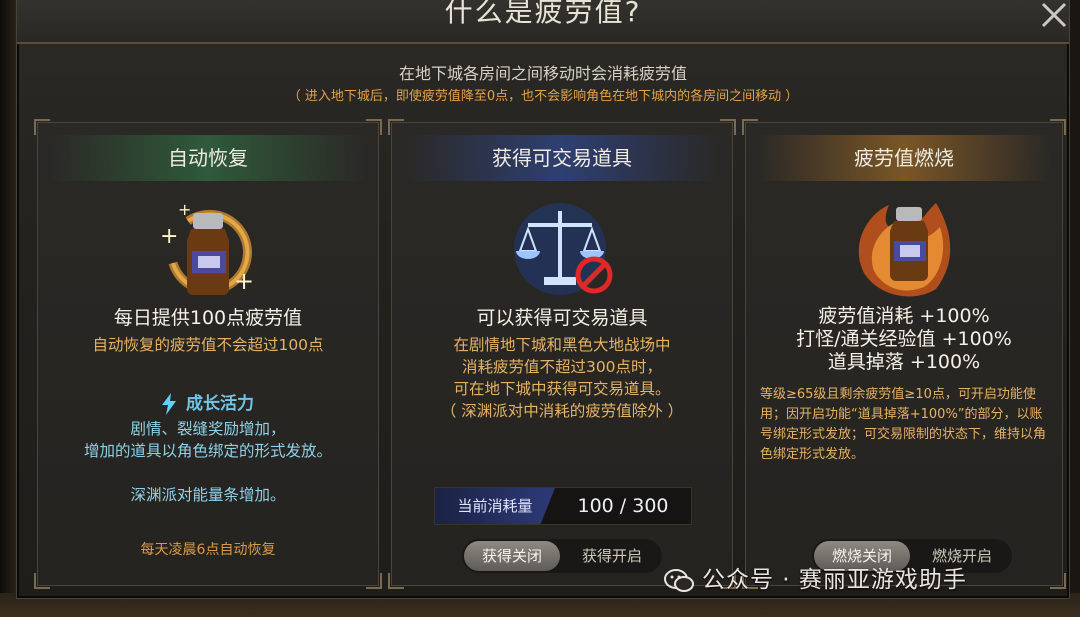  What do you see at coordinates (208, 158) in the screenshot?
I see `panel-header: 自动恢复` at bounding box center [208, 158].